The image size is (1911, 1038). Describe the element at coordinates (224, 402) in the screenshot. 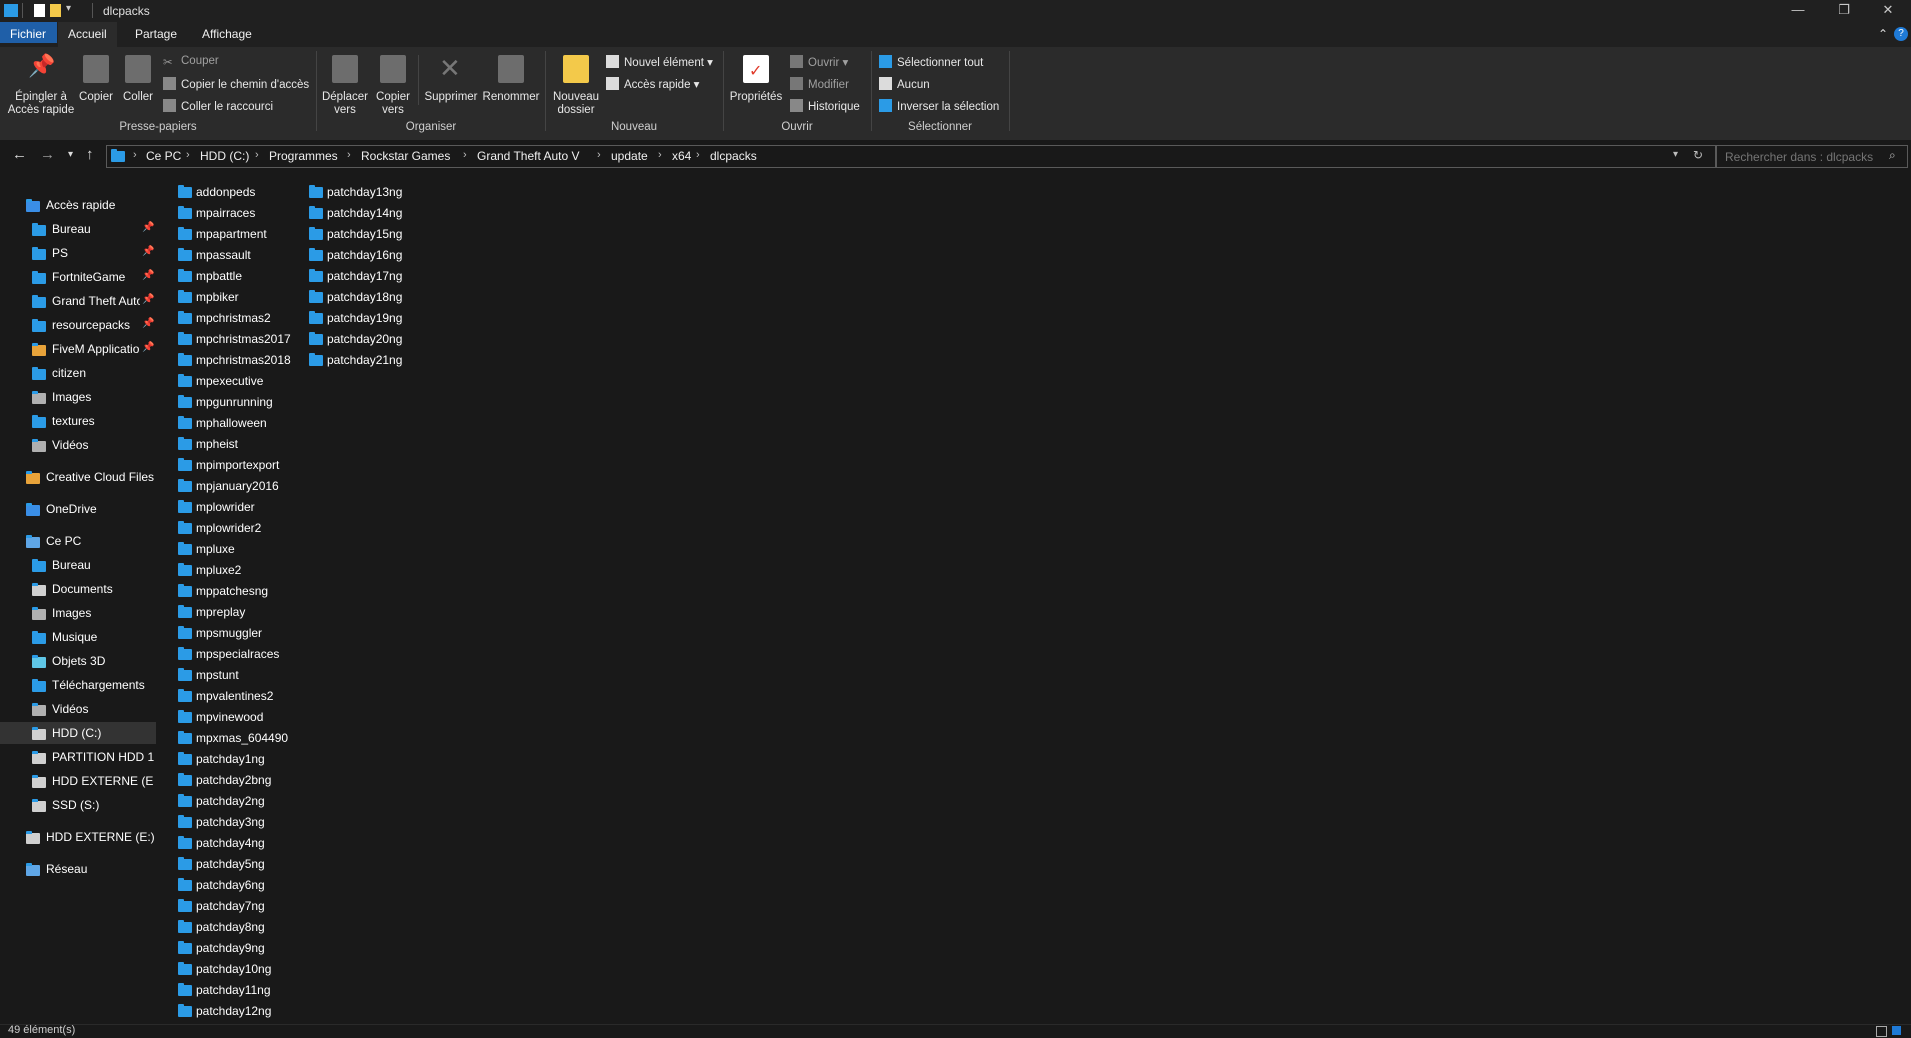

I see `folder-item: mpgunrunning` at that location.